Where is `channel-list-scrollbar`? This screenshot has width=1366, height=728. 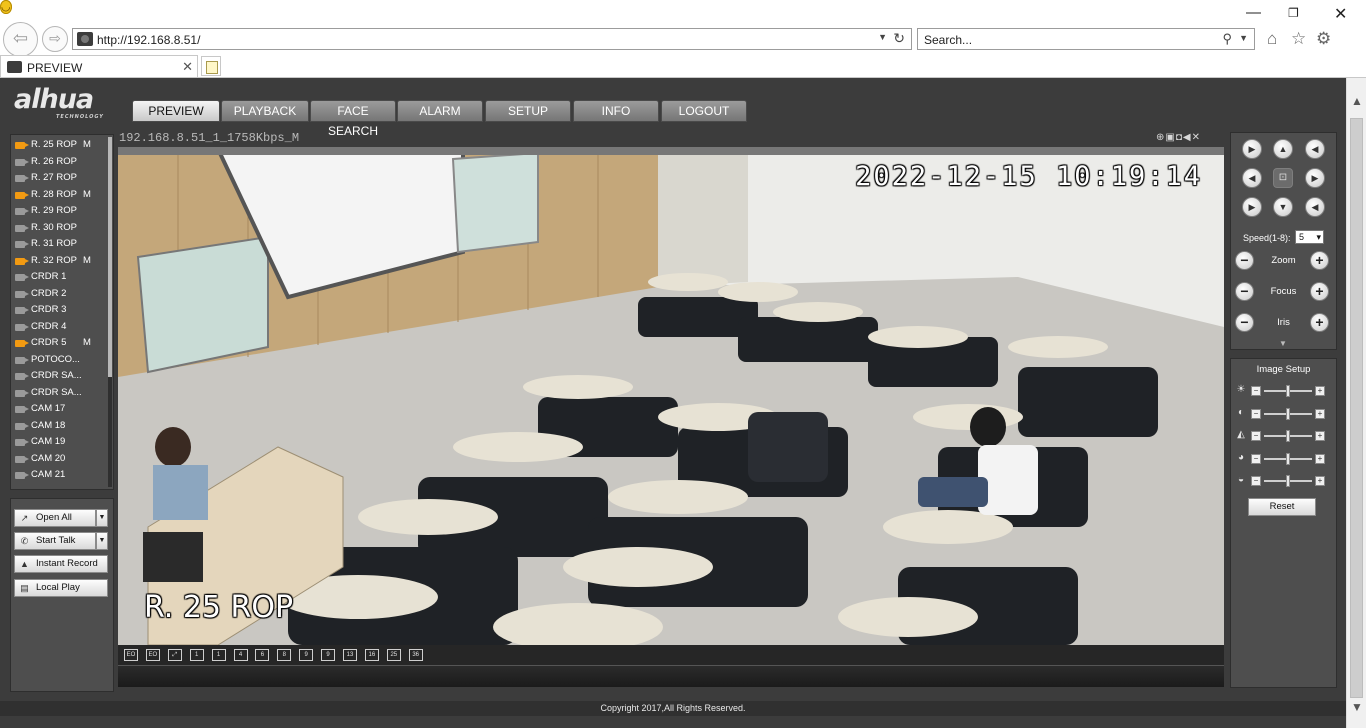
channel-list-scrollbar is located at coordinates (110, 312).